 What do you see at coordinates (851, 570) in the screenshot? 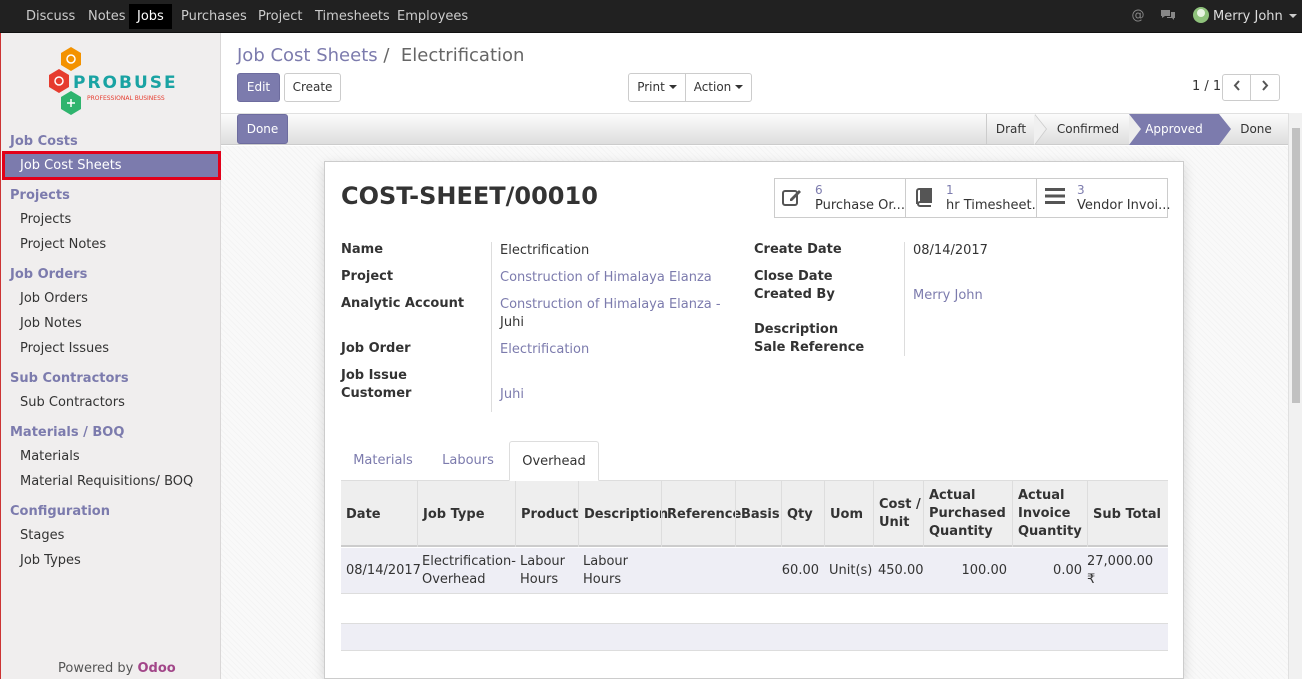
I see `cell-uom: Unit(s)` at bounding box center [851, 570].